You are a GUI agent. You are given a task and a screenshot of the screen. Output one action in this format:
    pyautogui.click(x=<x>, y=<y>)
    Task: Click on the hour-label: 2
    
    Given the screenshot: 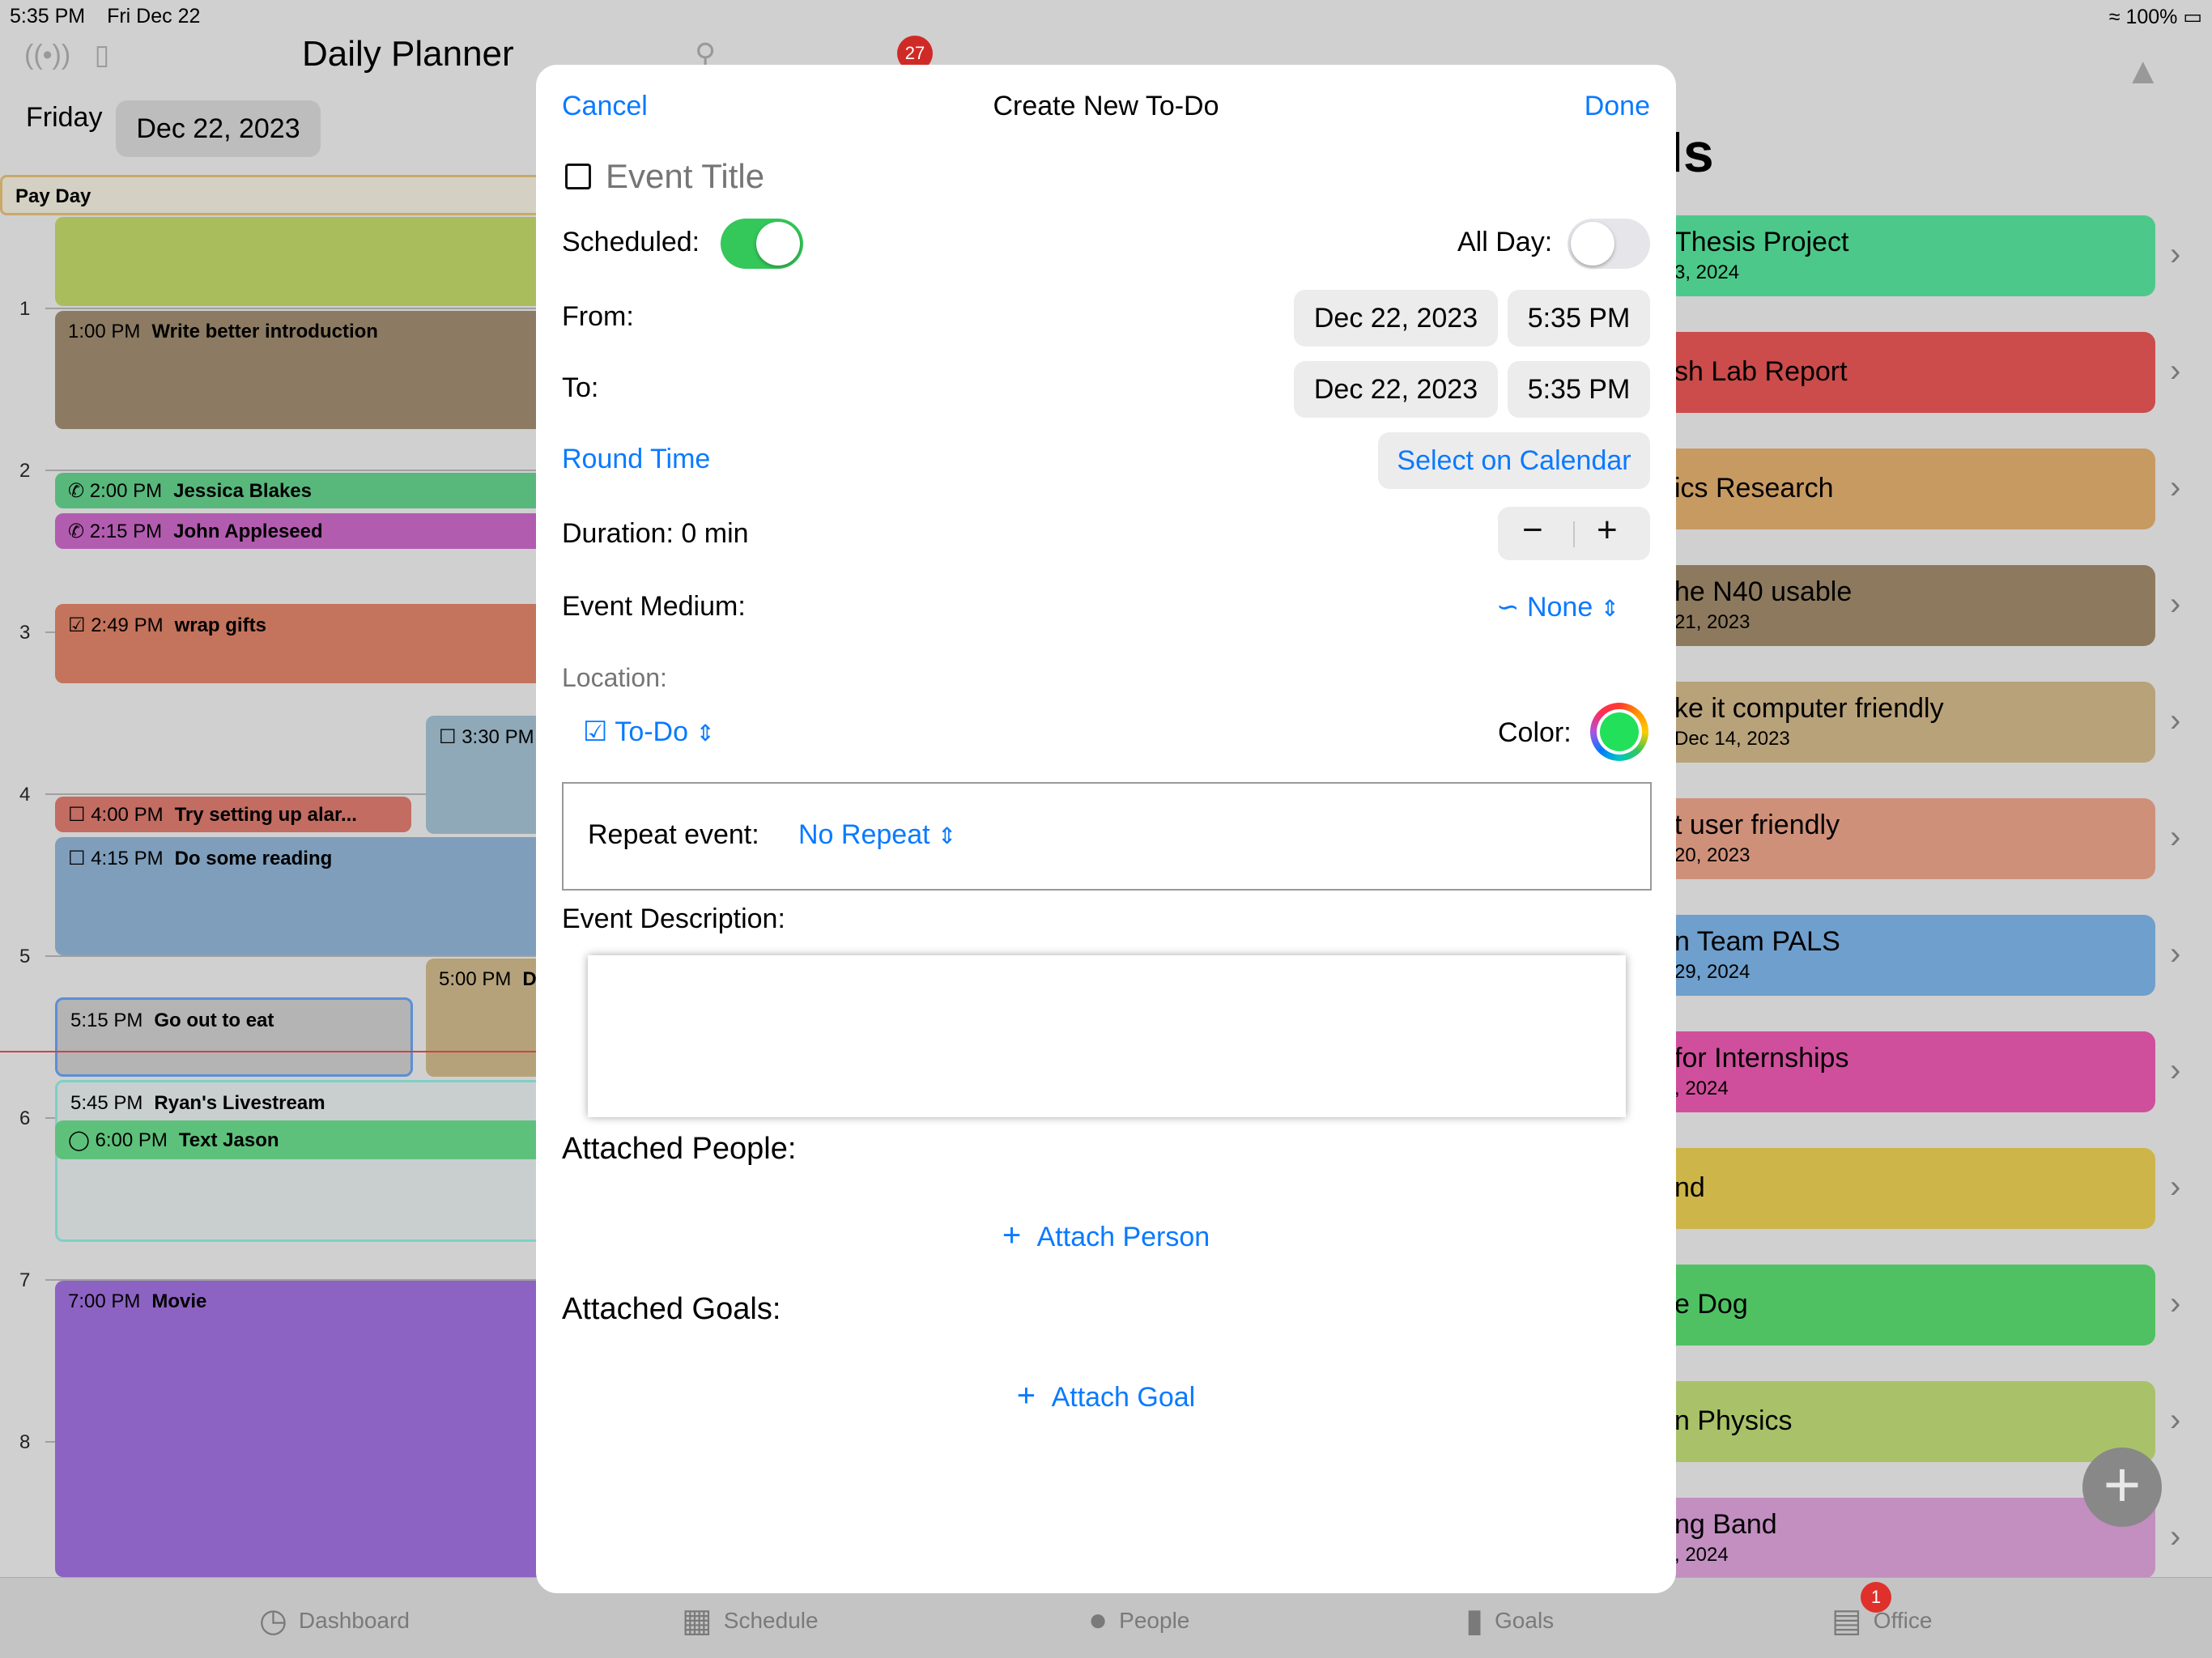 What is the action you would take?
    pyautogui.click(x=25, y=471)
    